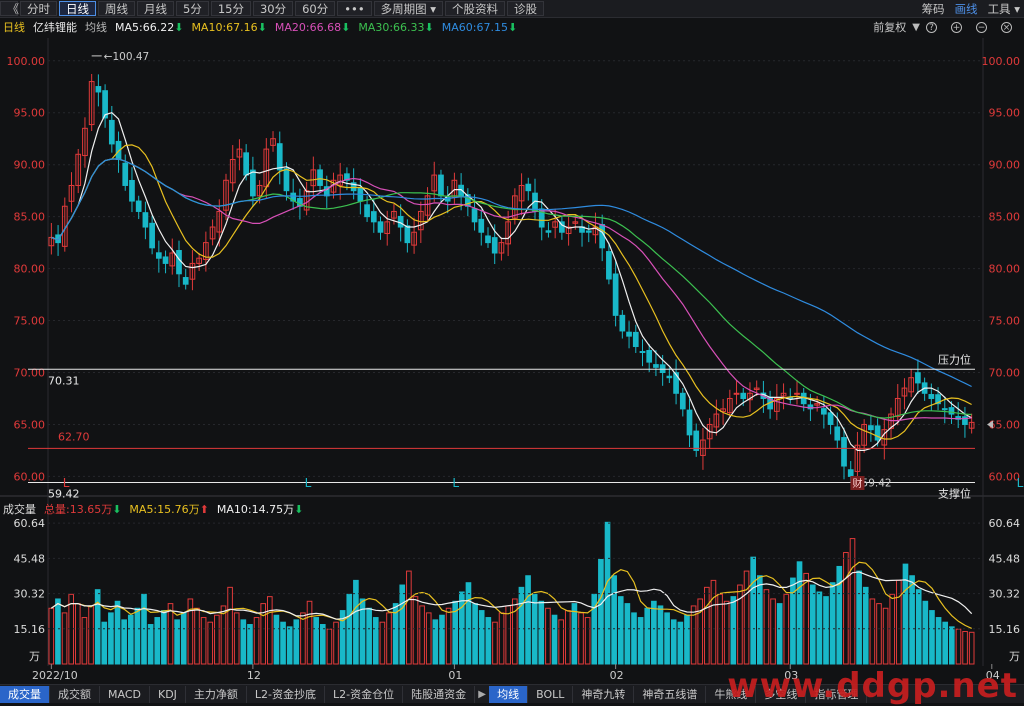 The image size is (1024, 706). Describe the element at coordinates (38, 8) in the screenshot. I see `period-tab-0: 分时` at that location.